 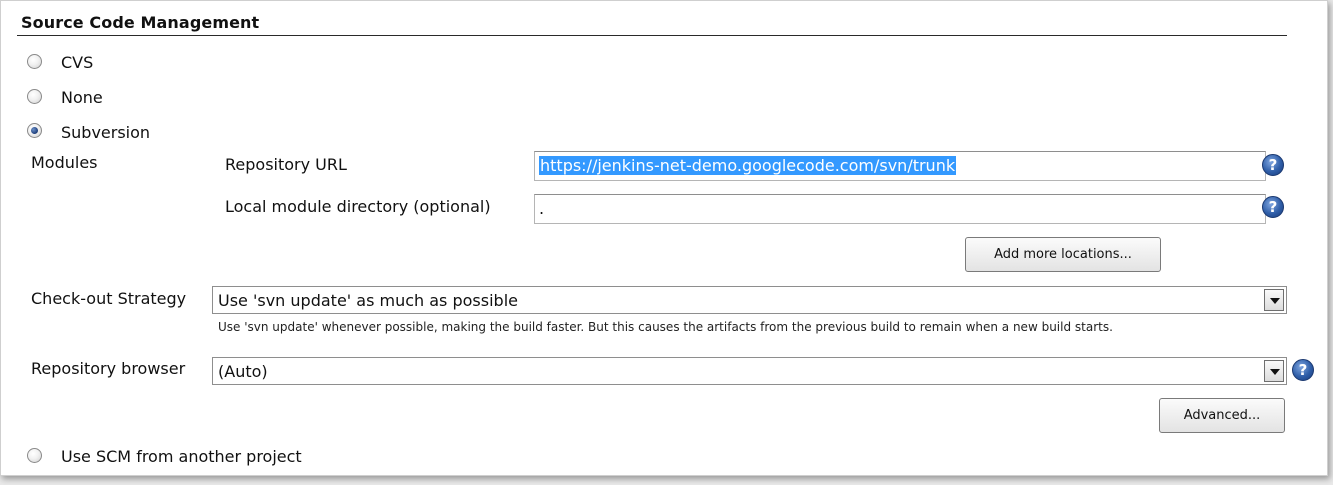 What do you see at coordinates (900, 209) in the screenshot?
I see `local-module-directory-input: .` at bounding box center [900, 209].